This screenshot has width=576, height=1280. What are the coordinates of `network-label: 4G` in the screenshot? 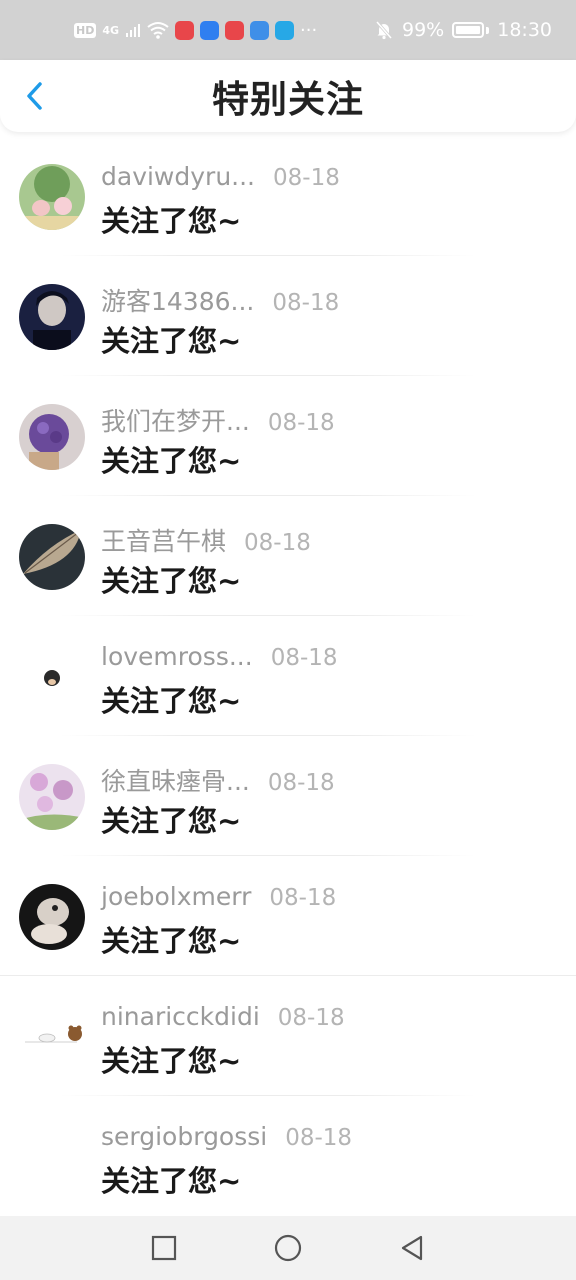 It's located at (111, 30).